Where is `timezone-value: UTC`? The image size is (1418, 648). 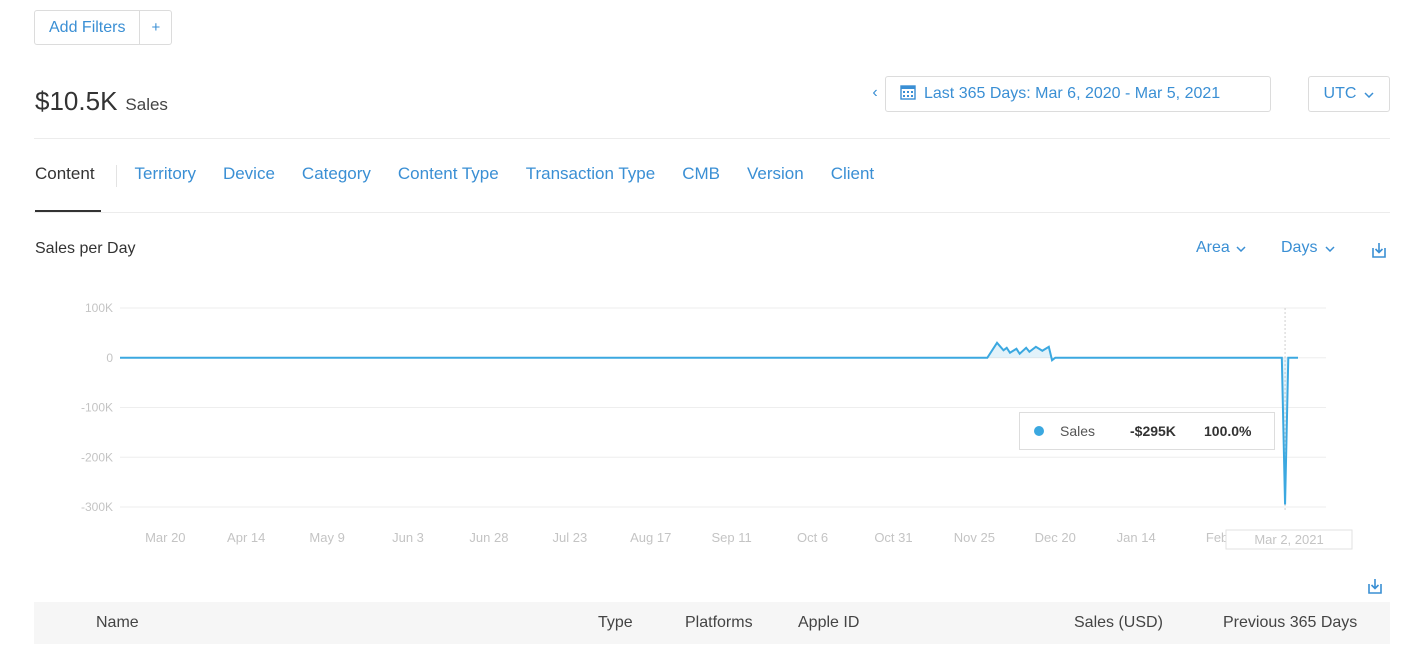 timezone-value: UTC is located at coordinates (1340, 93).